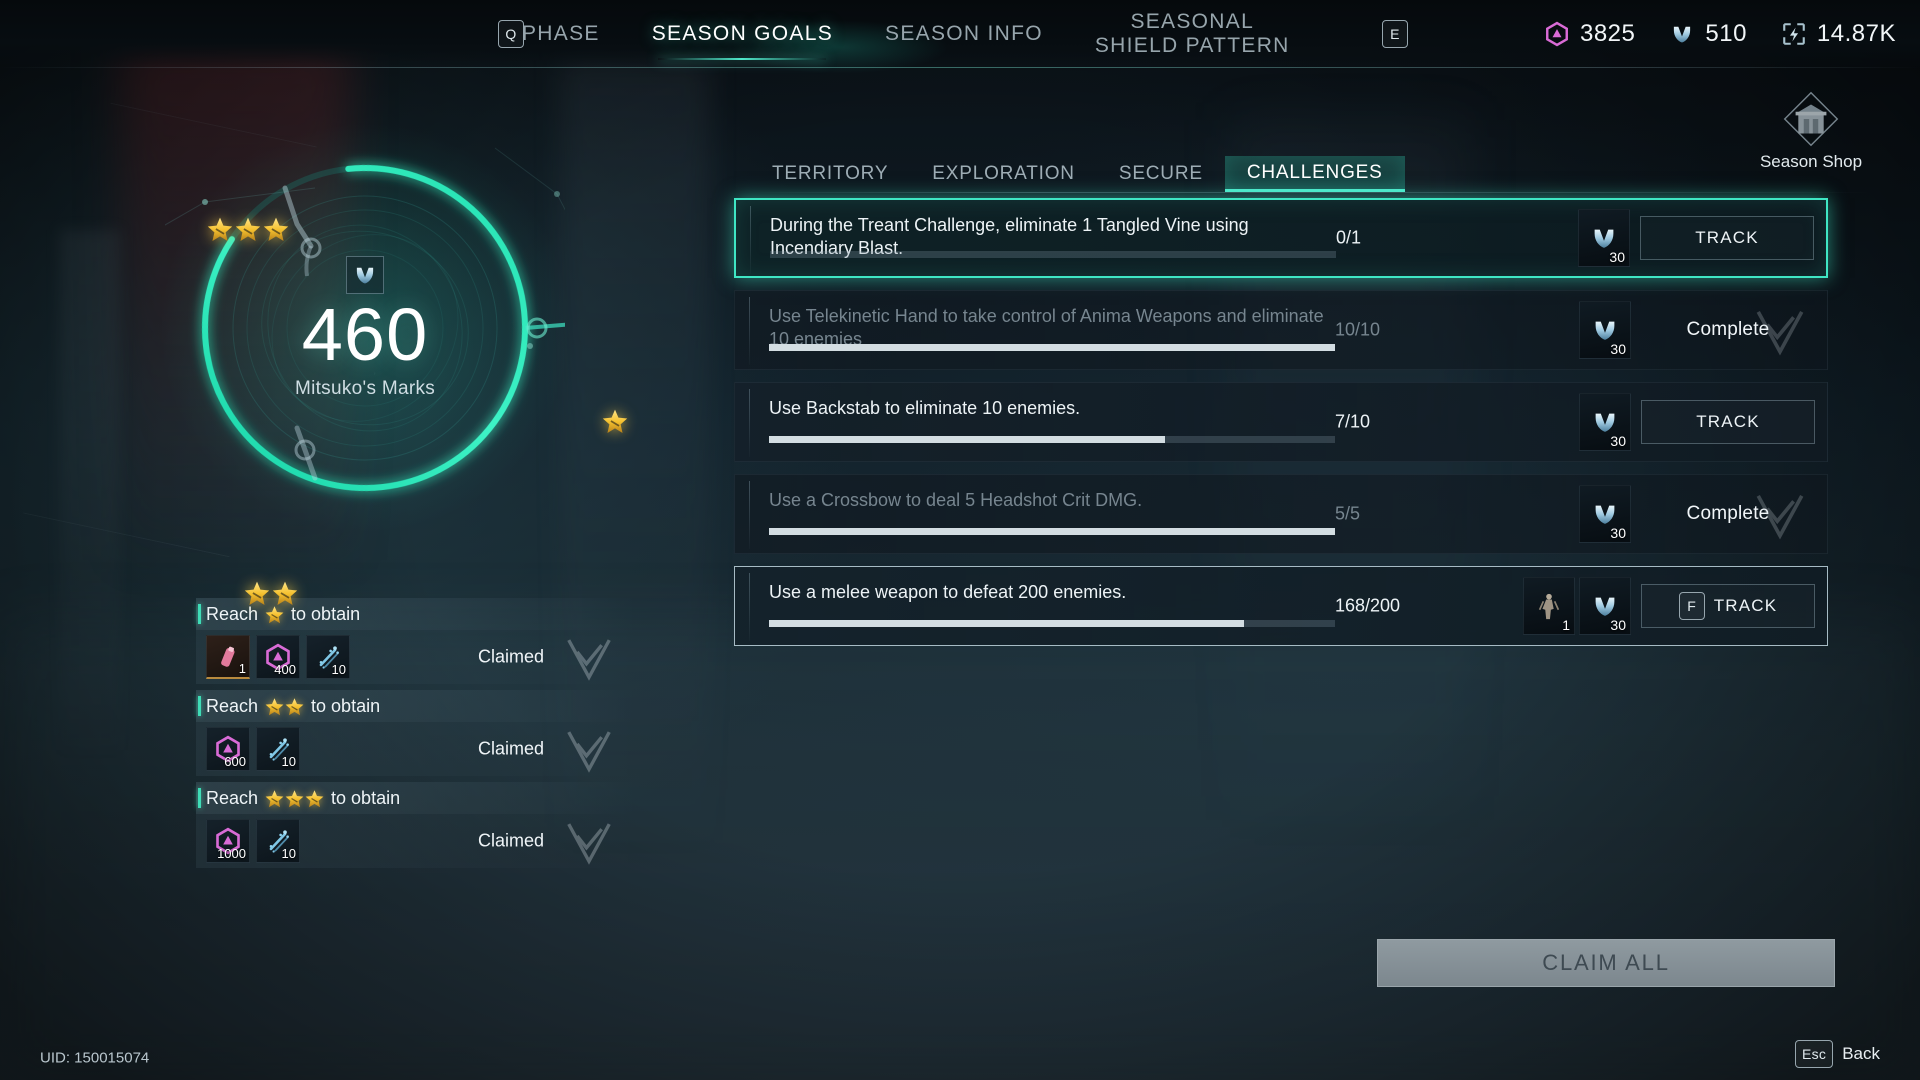 The width and height of the screenshot is (1920, 1080). Describe the element at coordinates (1794, 34) in the screenshot. I see `energy-bolt-icon` at that location.